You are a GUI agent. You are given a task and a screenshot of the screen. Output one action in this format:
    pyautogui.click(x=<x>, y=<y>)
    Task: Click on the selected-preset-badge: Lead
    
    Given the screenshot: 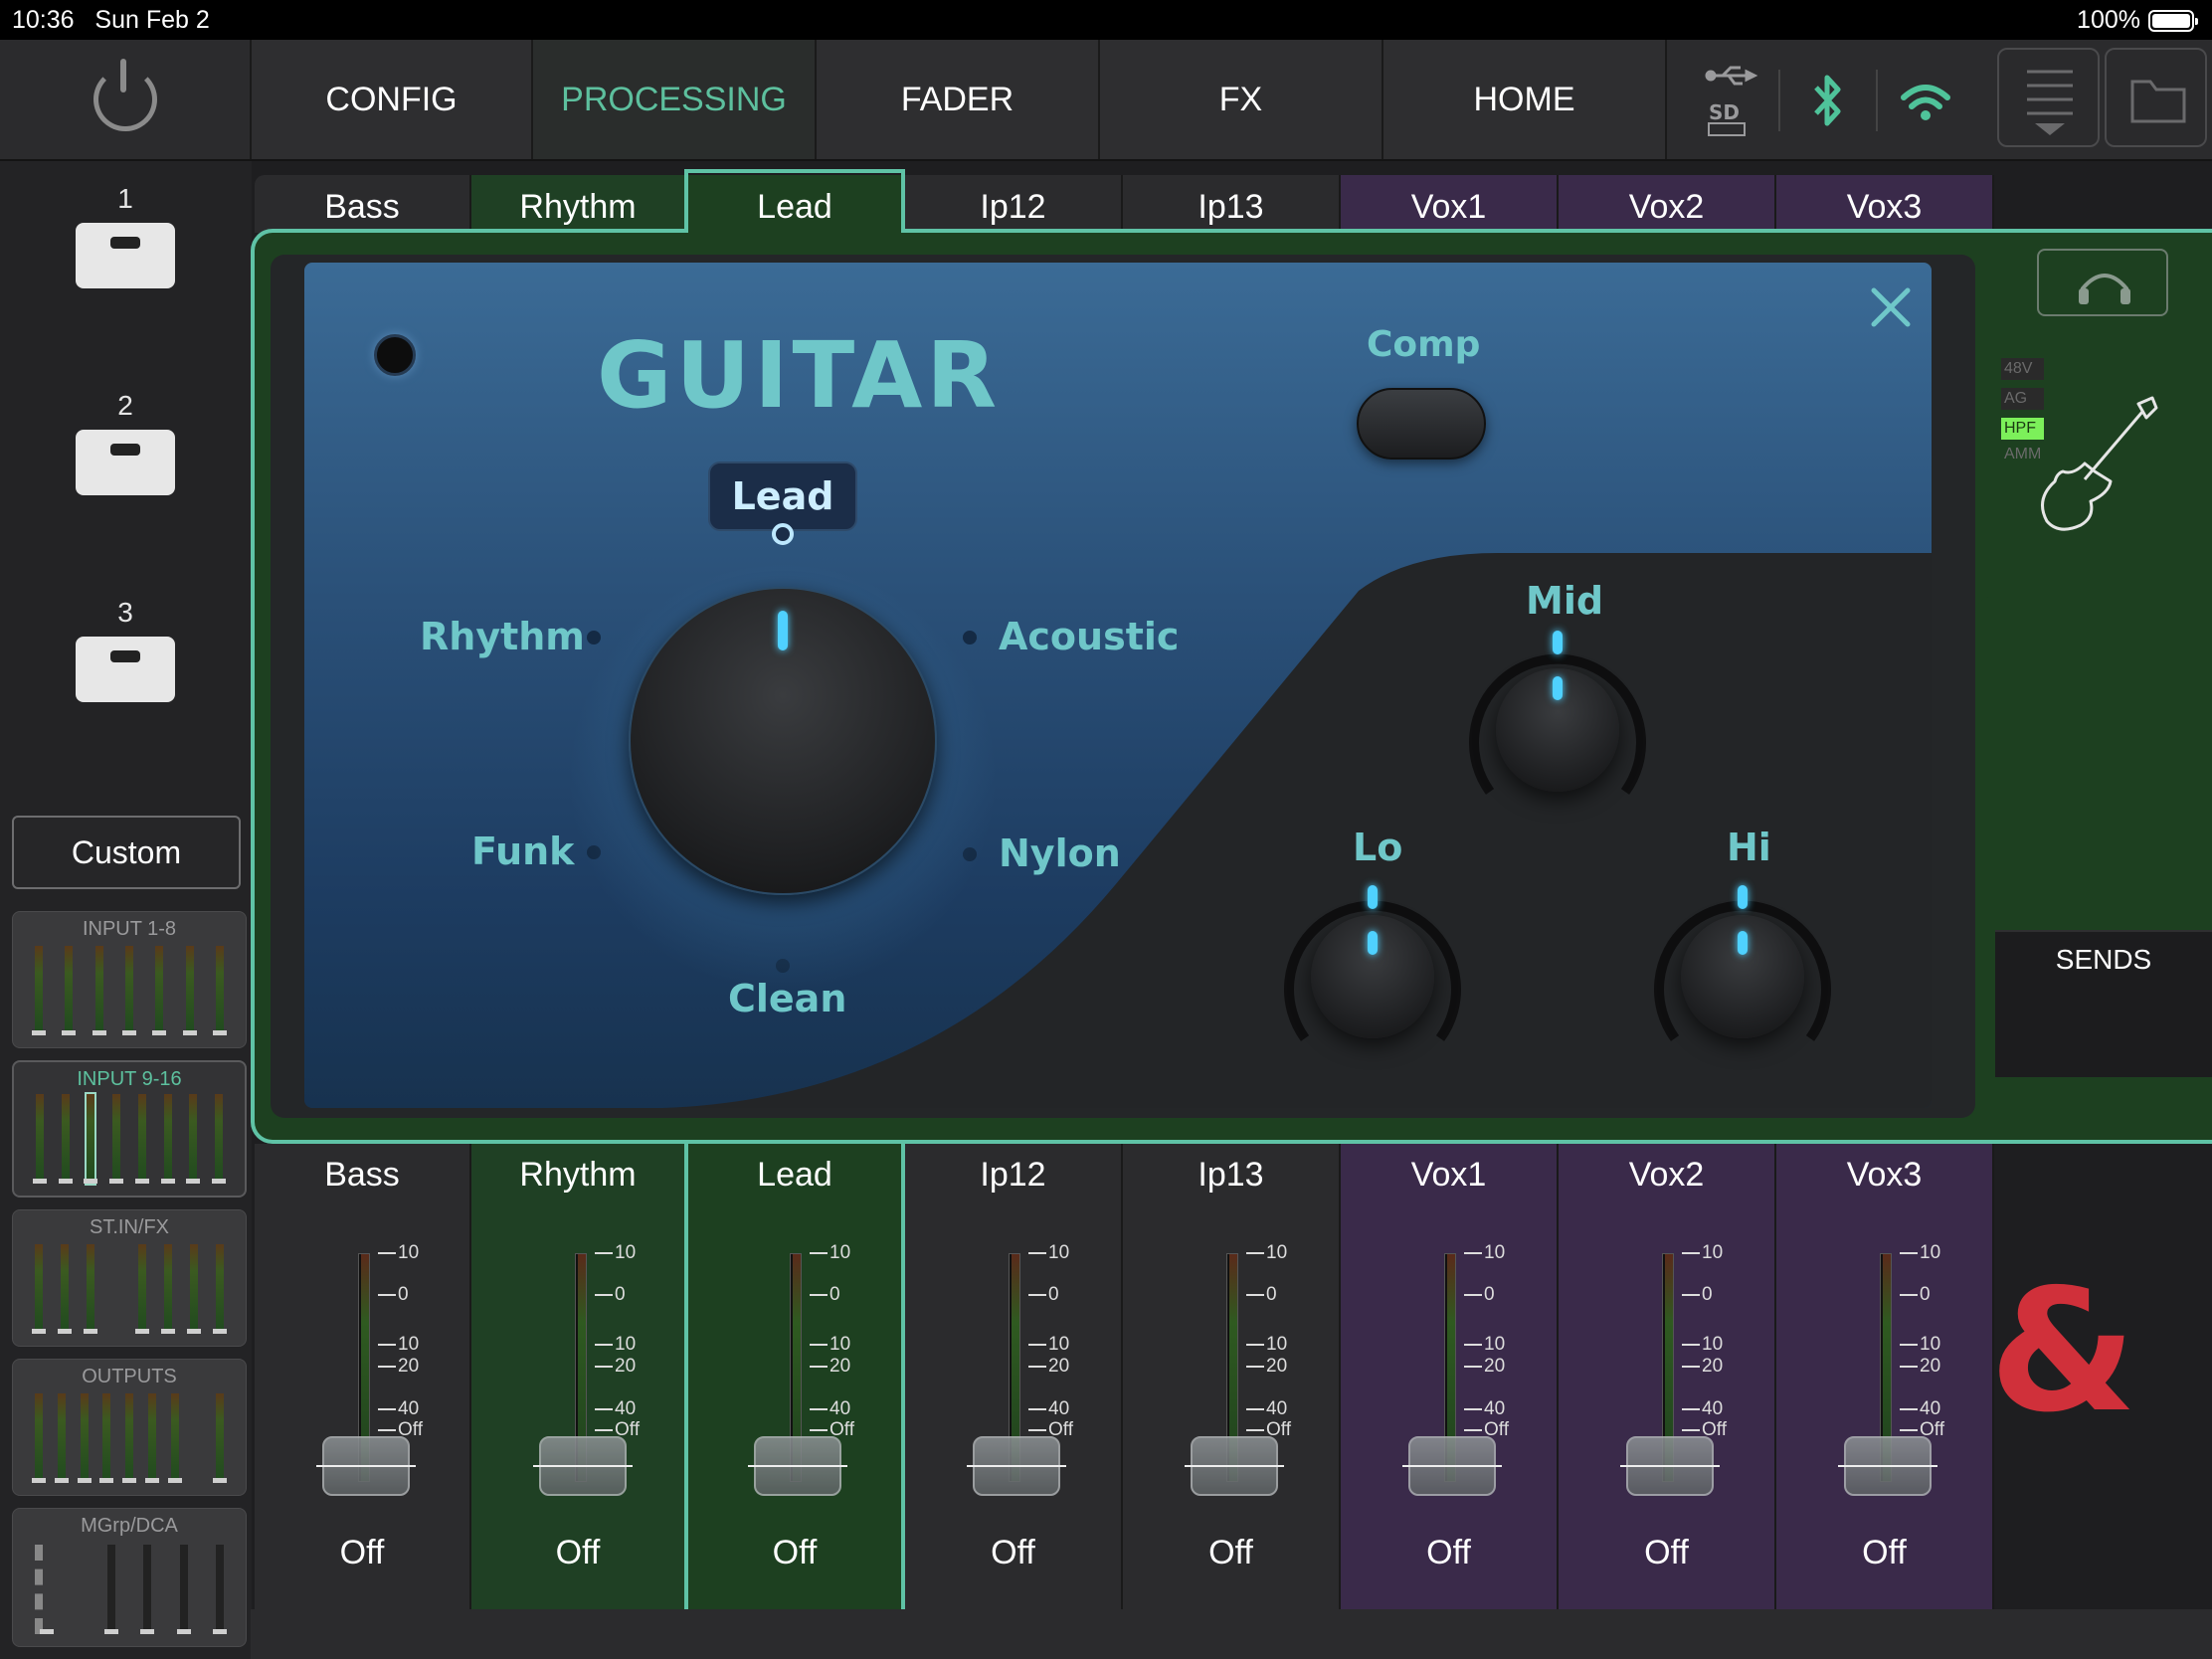 What is the action you would take?
    pyautogui.click(x=782, y=496)
    